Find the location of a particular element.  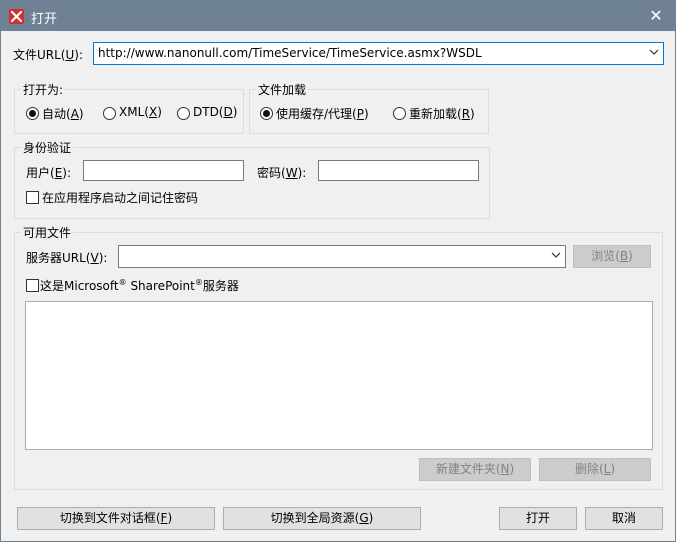

password-input is located at coordinates (398, 170).